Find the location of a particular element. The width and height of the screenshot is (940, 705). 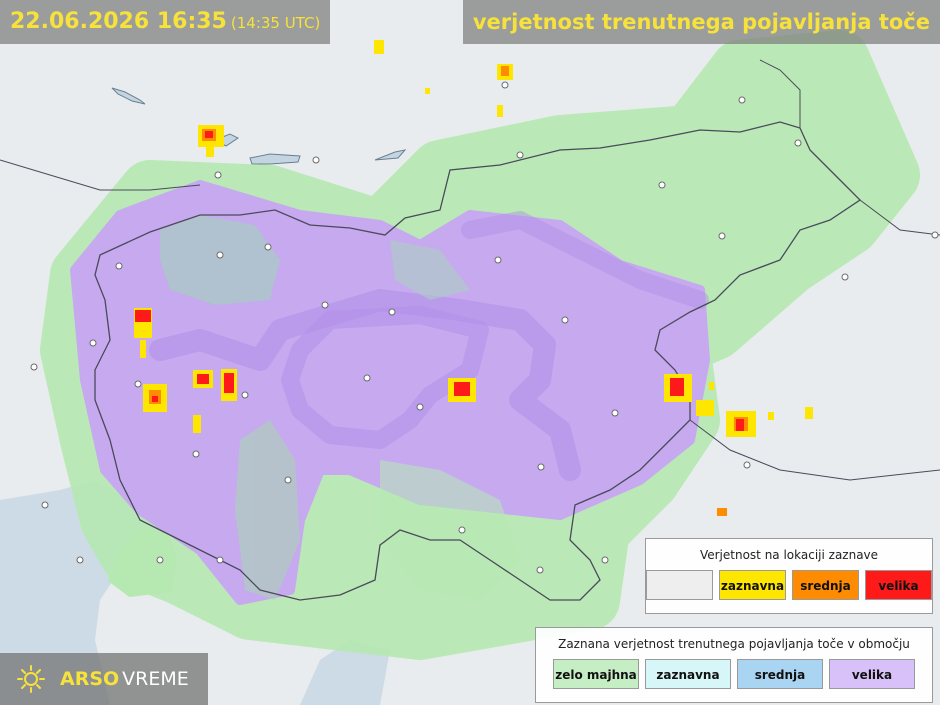

datetime-text: 22.06.2026 16:35 is located at coordinates (118, 21).